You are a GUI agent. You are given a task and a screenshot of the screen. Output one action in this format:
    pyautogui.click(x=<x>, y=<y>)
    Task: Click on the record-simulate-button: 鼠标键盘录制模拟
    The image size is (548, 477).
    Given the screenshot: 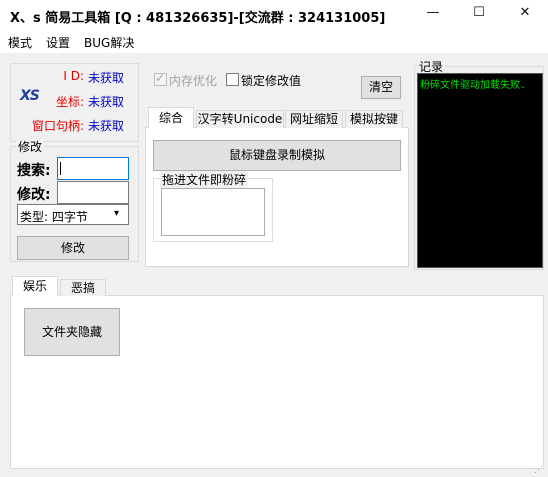 What is the action you would take?
    pyautogui.click(x=277, y=155)
    